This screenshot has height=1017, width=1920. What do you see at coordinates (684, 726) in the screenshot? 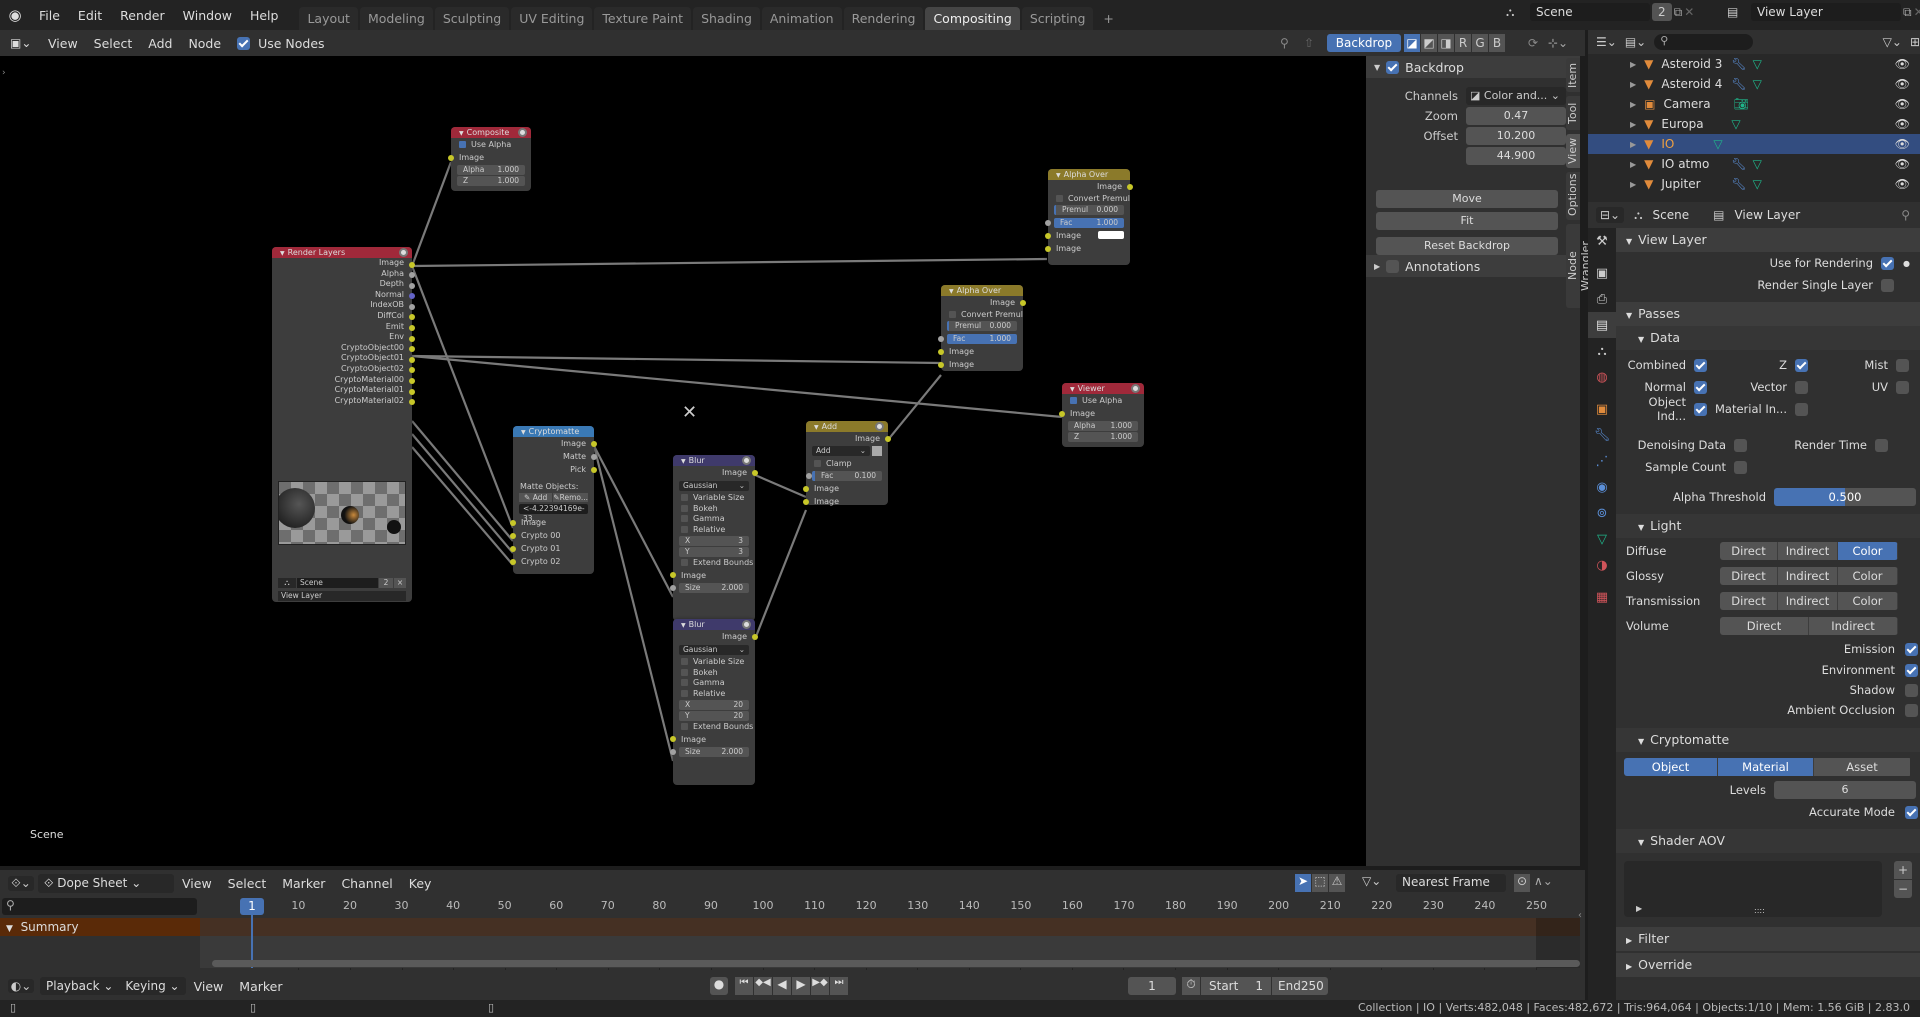
I see `extend-bounds-checkbox` at bounding box center [684, 726].